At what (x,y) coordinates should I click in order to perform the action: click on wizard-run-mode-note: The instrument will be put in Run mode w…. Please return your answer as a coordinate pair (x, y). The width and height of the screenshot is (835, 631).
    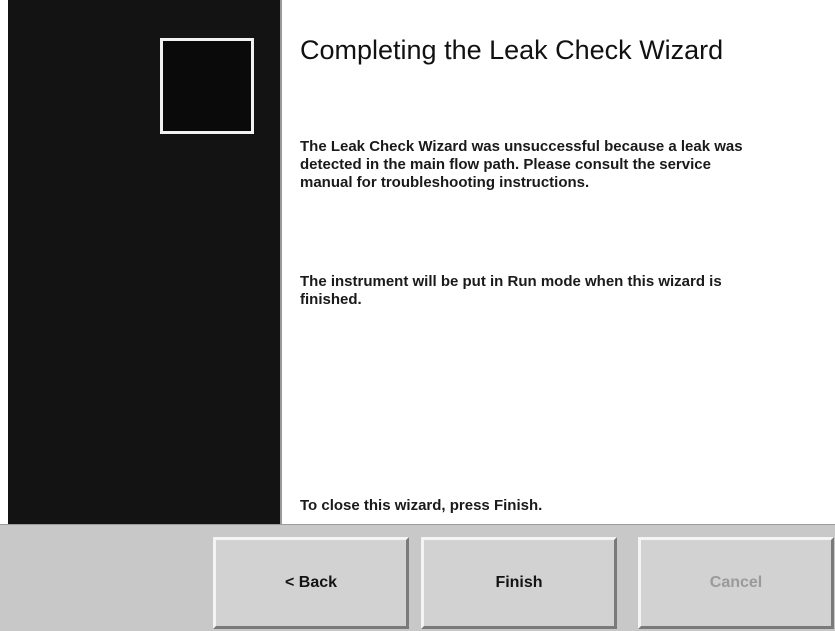
    Looking at the image, I should click on (511, 290).